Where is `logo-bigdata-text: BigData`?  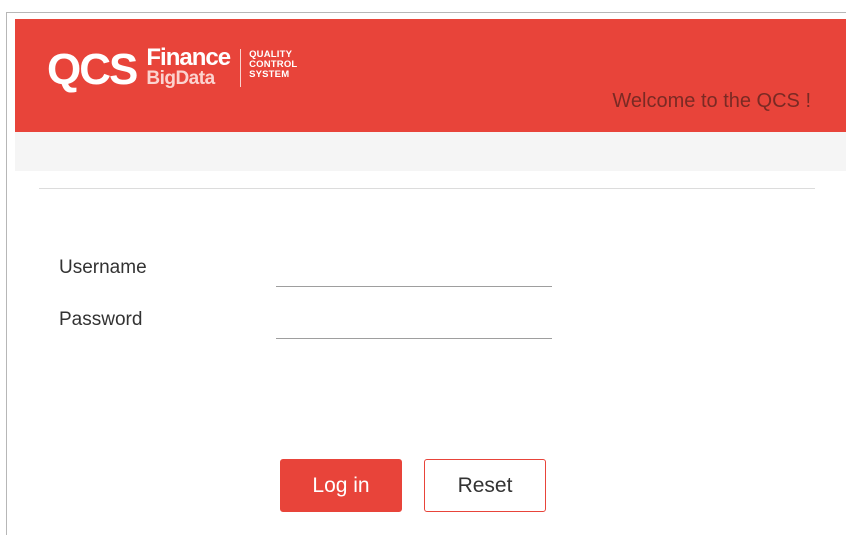
logo-bigdata-text: BigData is located at coordinates (180, 78).